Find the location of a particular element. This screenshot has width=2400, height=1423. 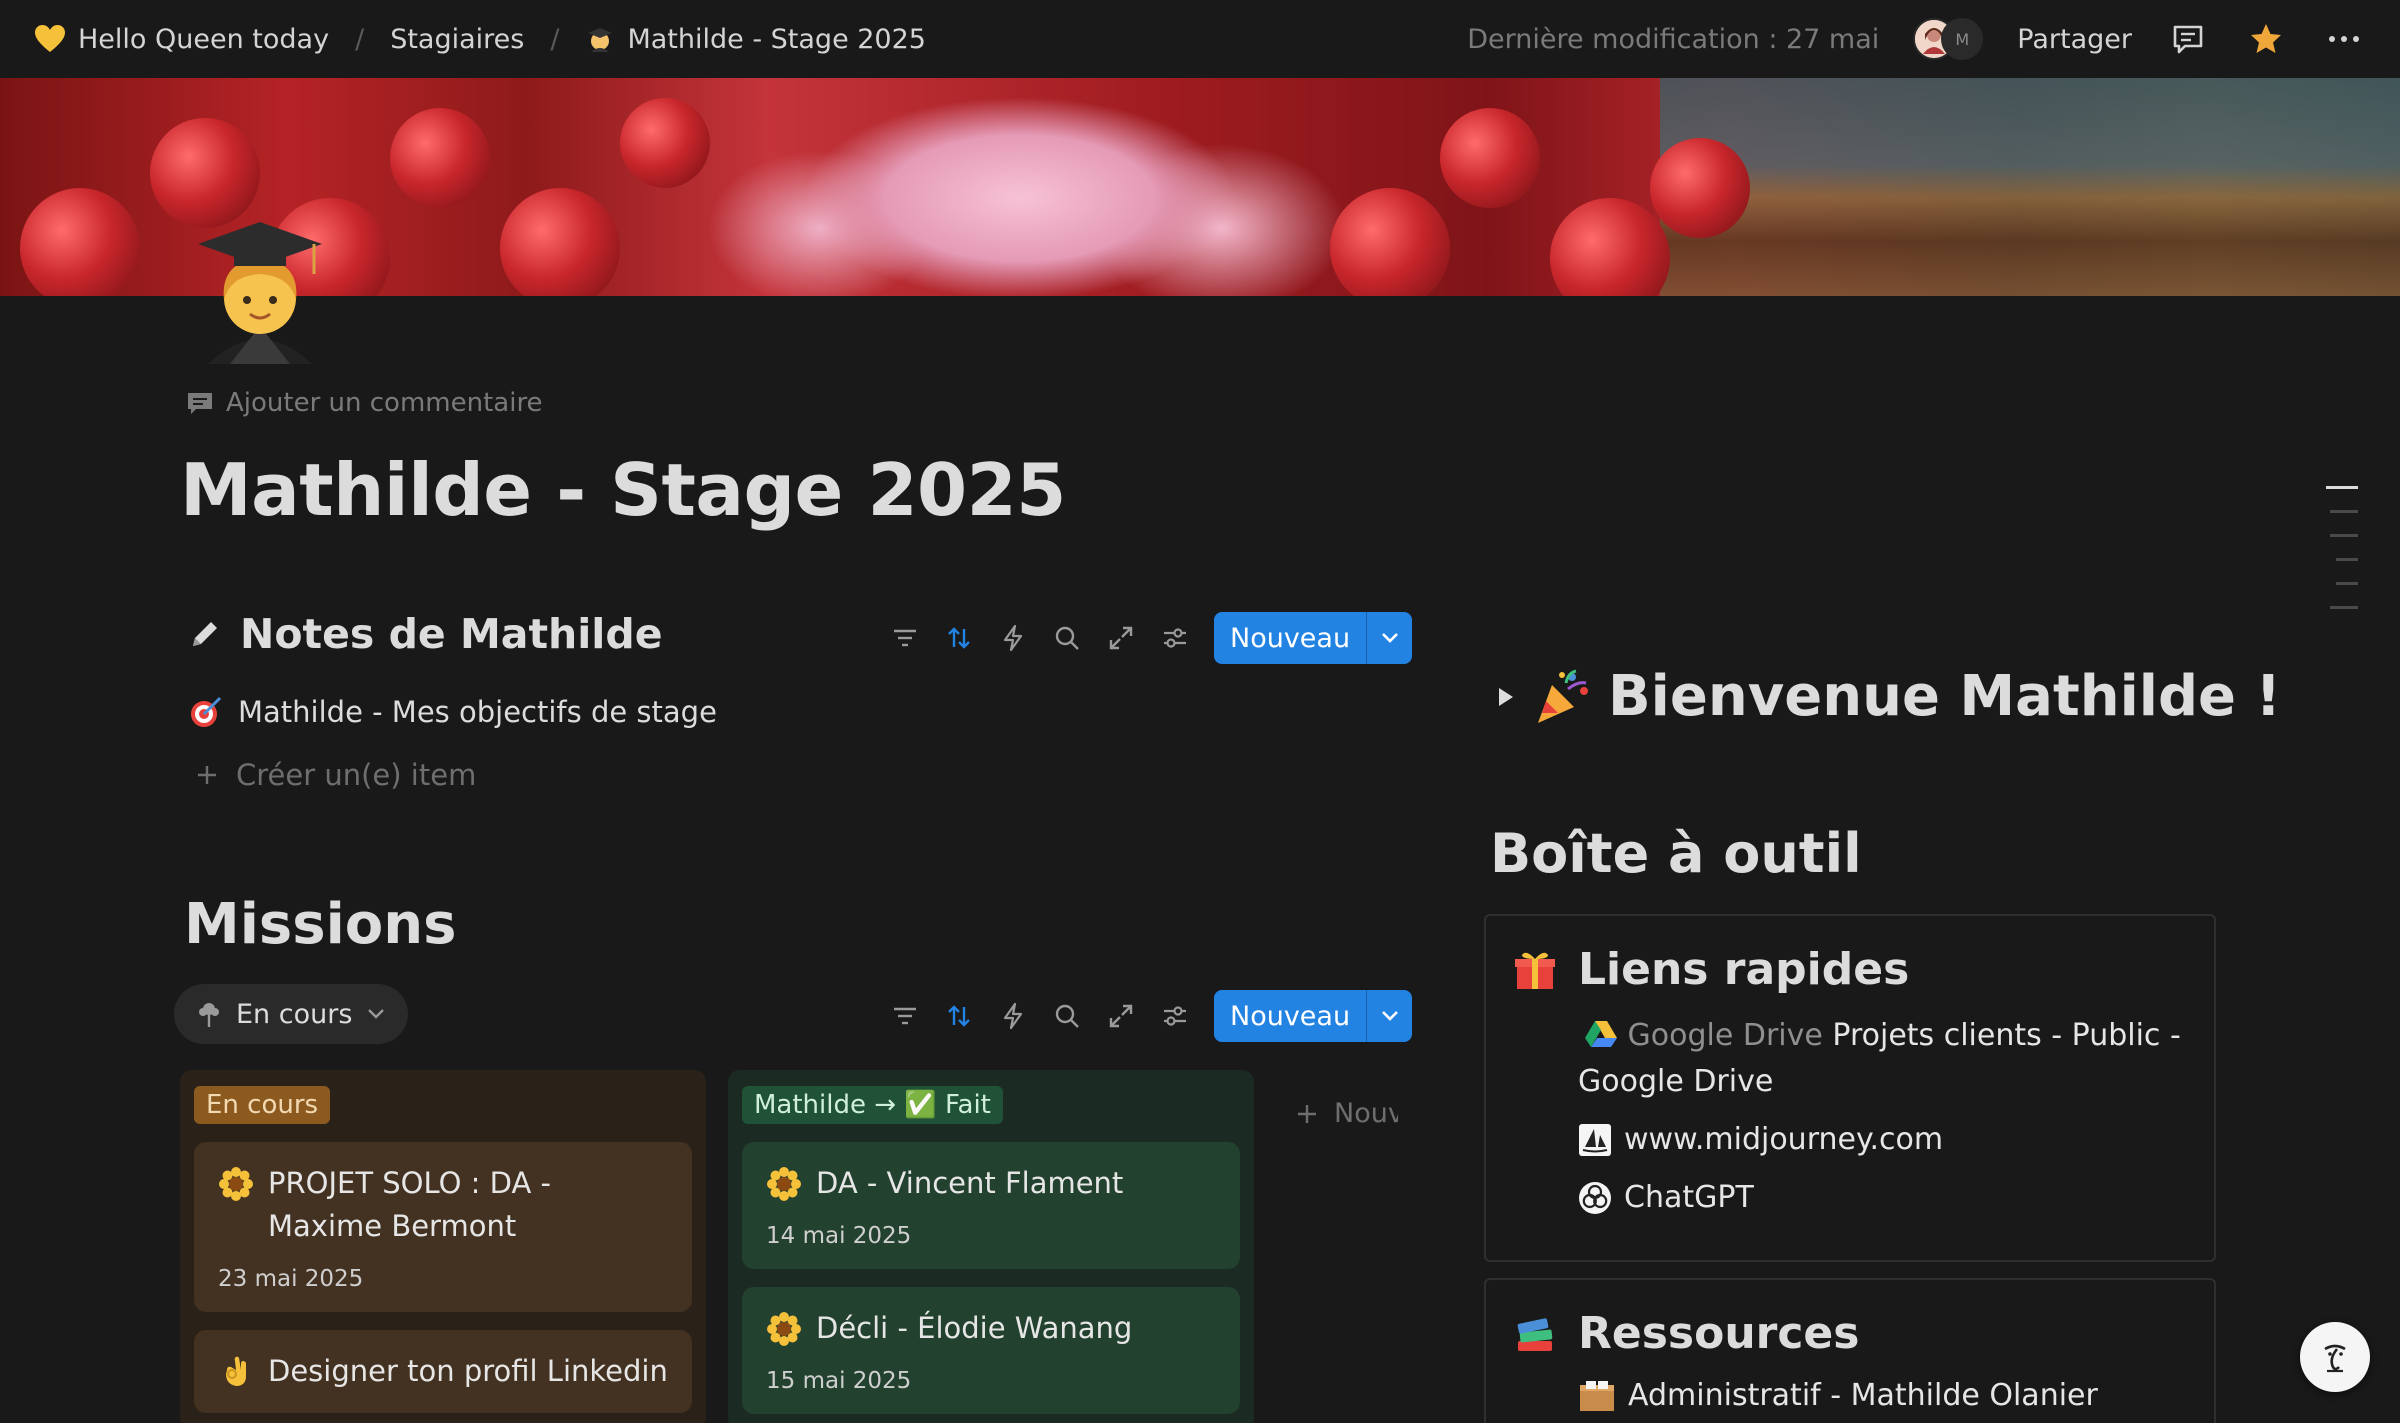

link-administratif: Administratif - Mathilde Olanier is located at coordinates (1883, 1396).